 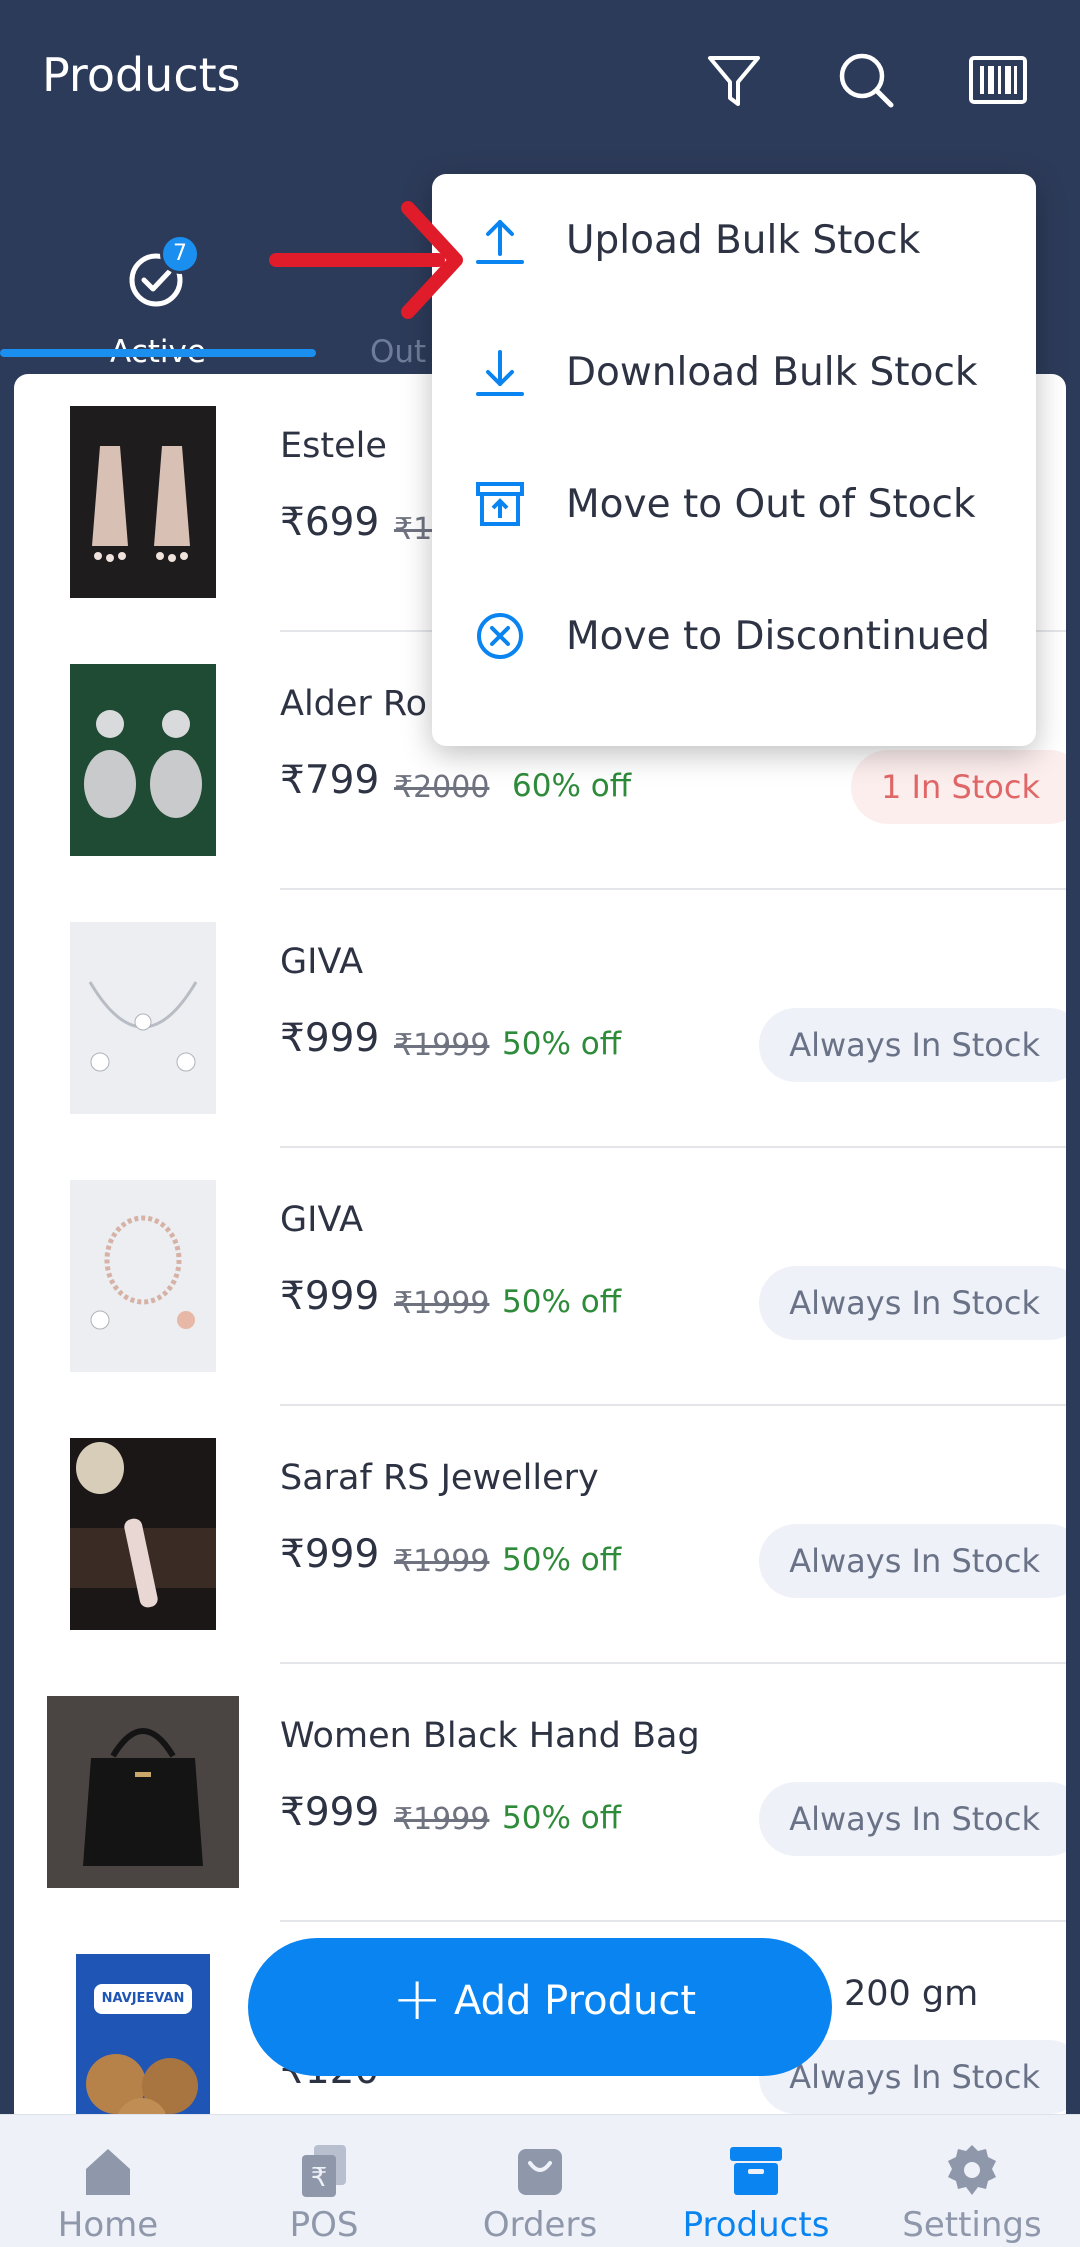 I want to click on menu-item-label: Download Bulk Stock, so click(x=772, y=372).